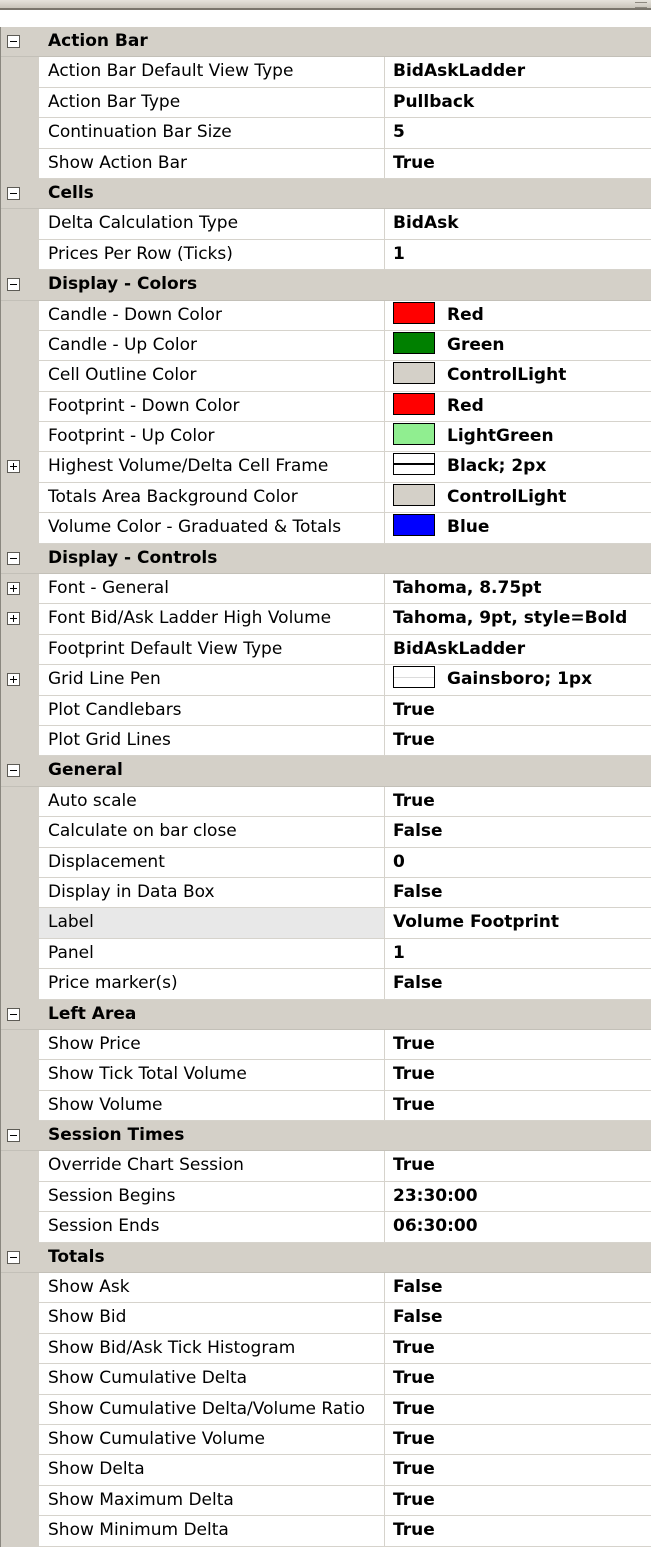 Image resolution: width=651 pixels, height=1551 pixels. What do you see at coordinates (326, 862) in the screenshot?
I see `property-row-displacement: Displacement 0` at bounding box center [326, 862].